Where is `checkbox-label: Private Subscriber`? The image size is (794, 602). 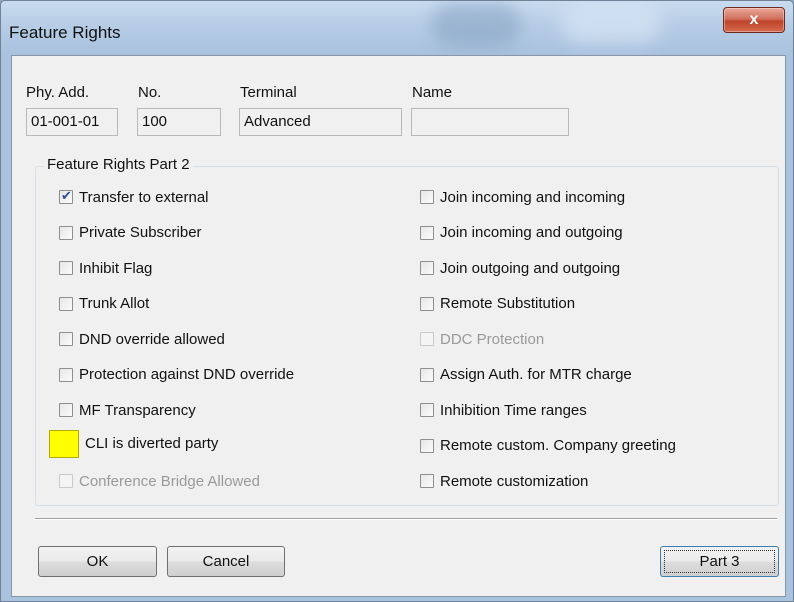
checkbox-label: Private Subscriber is located at coordinates (140, 232).